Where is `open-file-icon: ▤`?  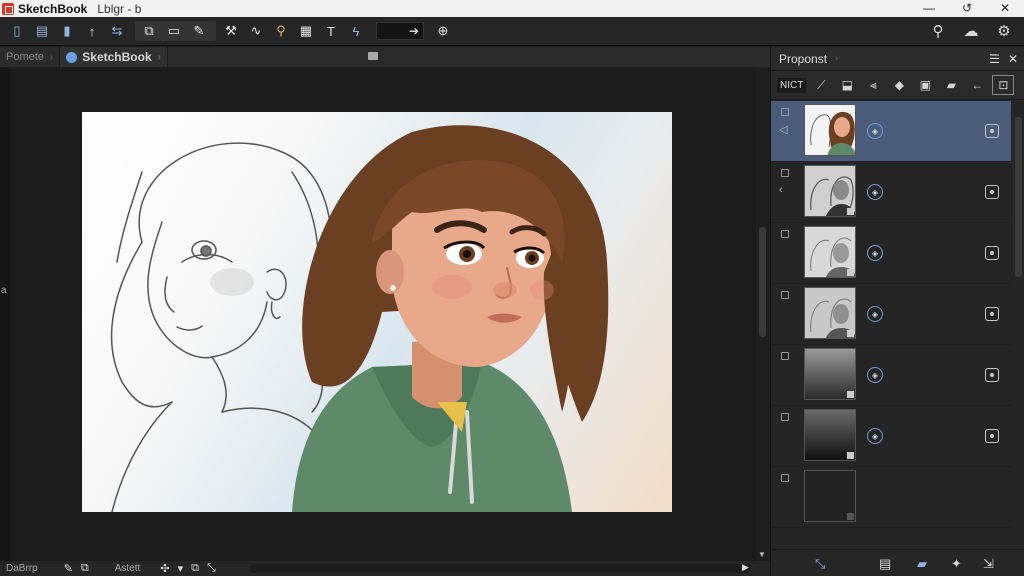
open-file-icon: ▤ is located at coordinates (42, 31).